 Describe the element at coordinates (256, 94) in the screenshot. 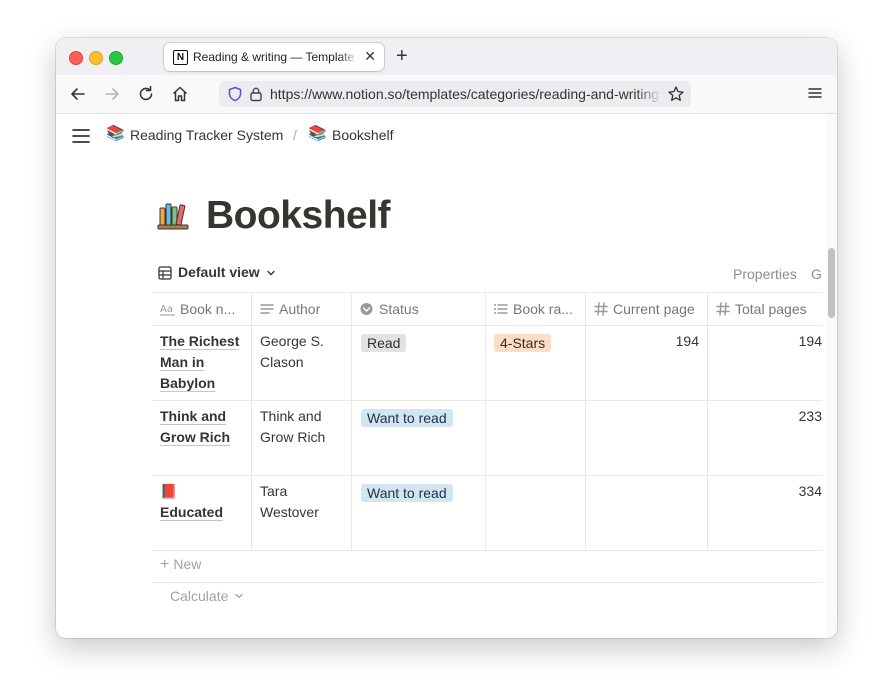

I see `lock-icon` at that location.